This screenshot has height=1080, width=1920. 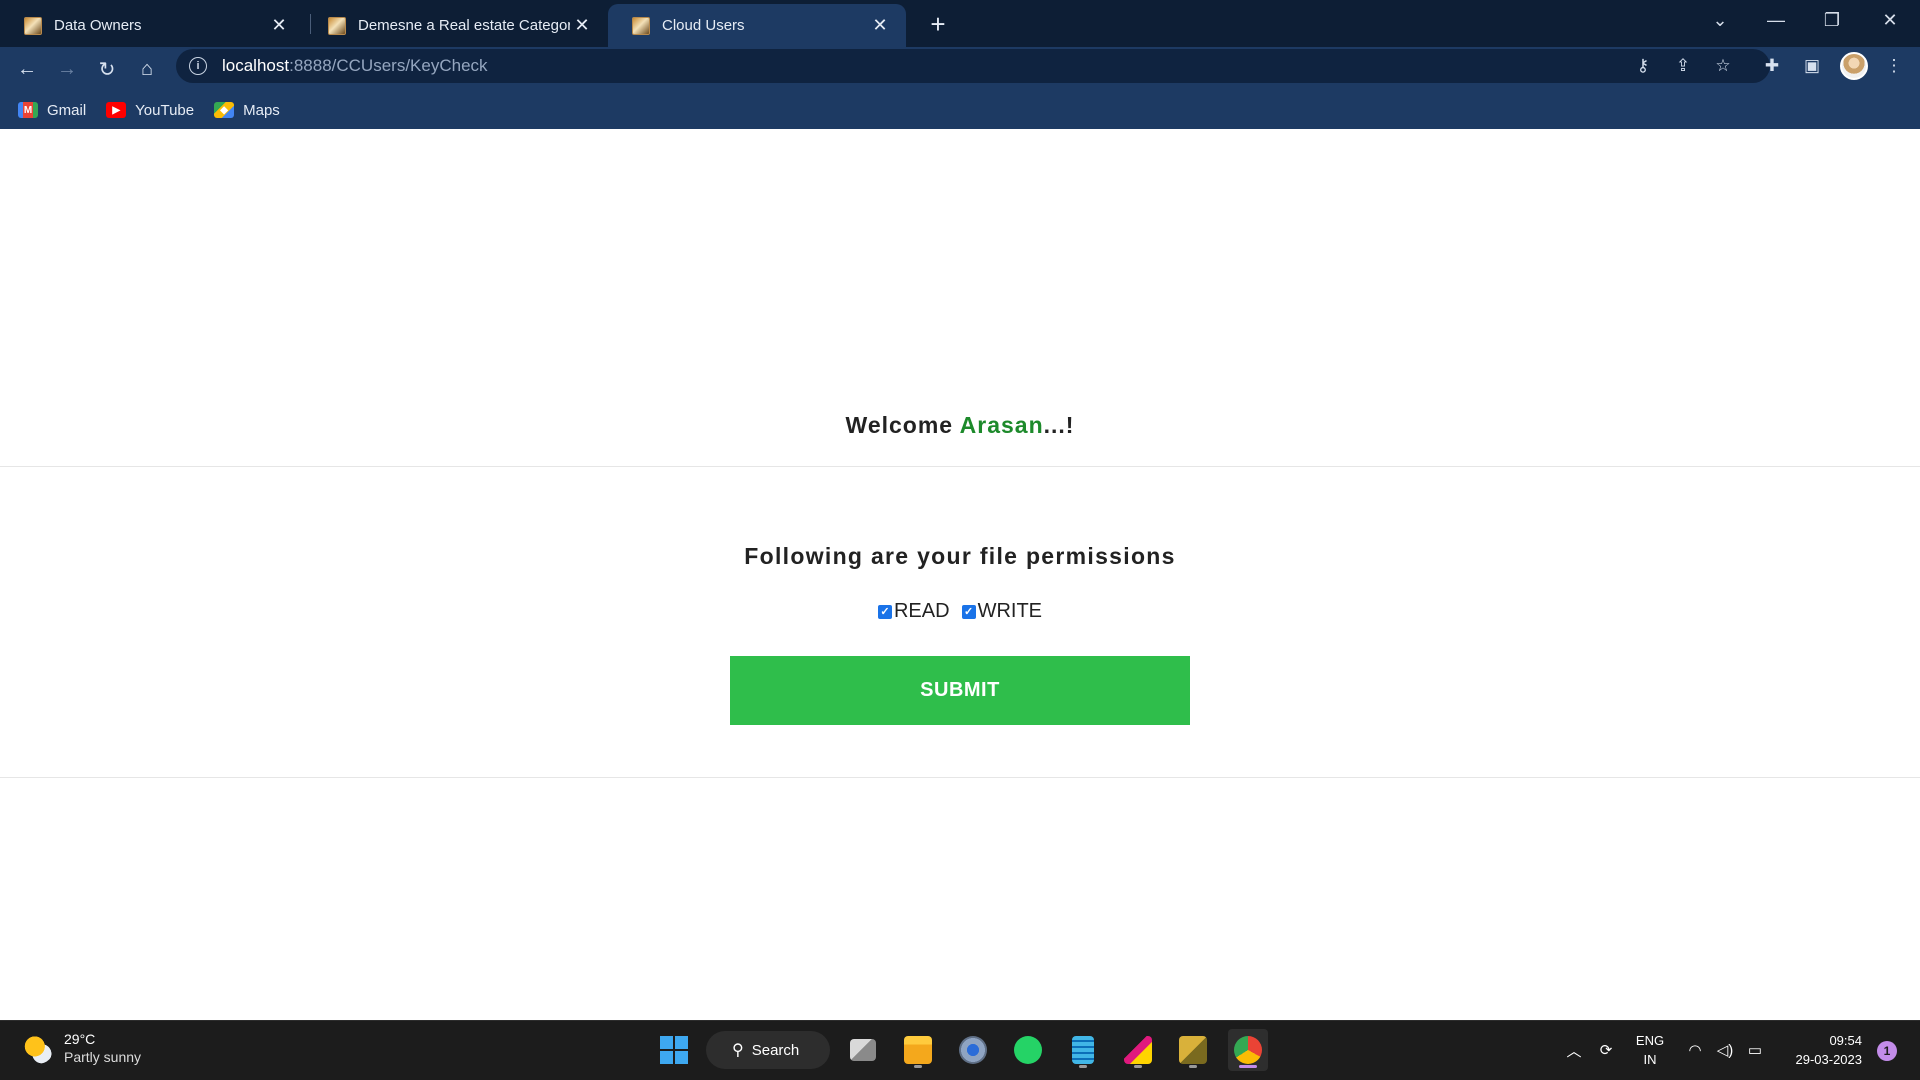 I want to click on password-key-icon: ⚷, so click(x=1643, y=66).